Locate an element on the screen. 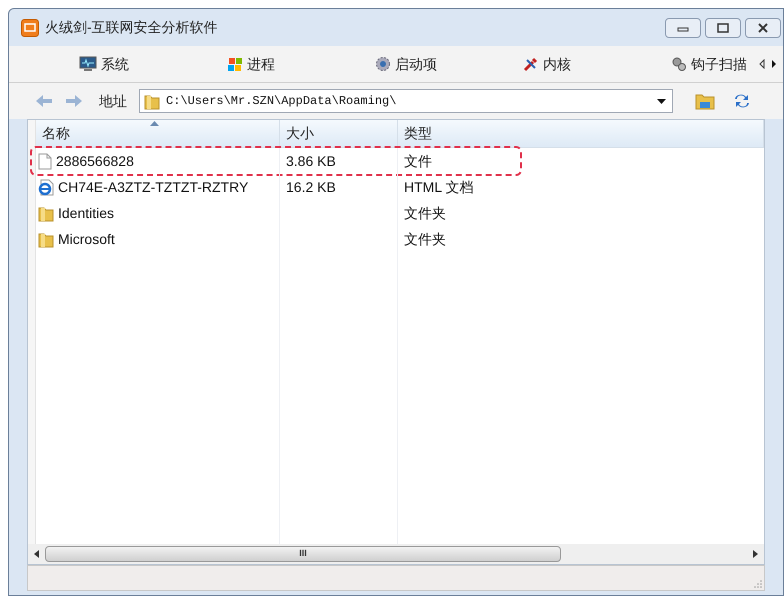  browser-document-icon is located at coordinates (46, 187).